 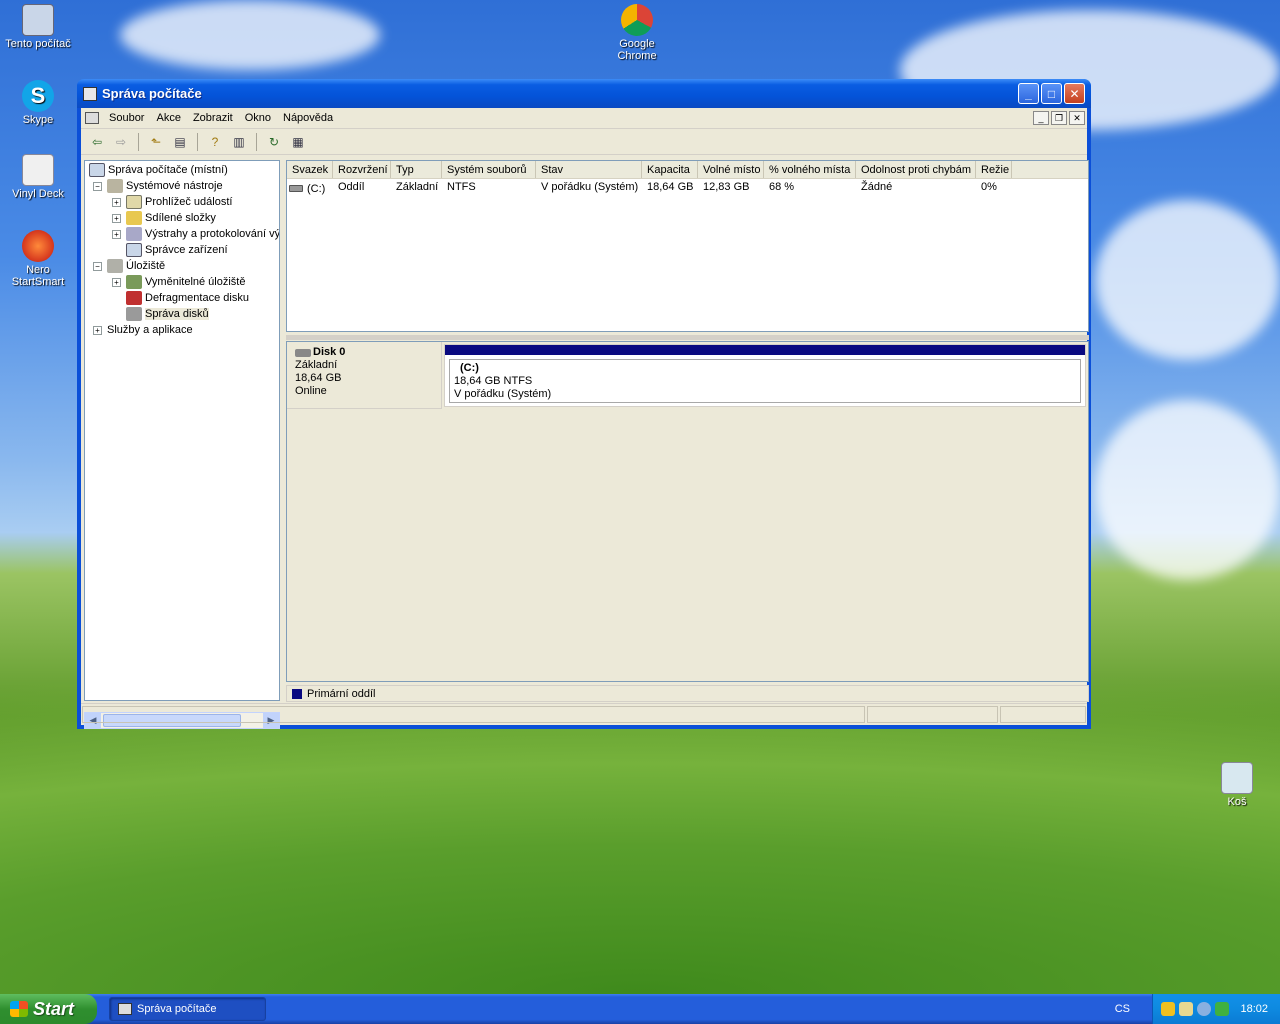 I want to click on mdi-minimize-button: _, so click(x=1041, y=118).